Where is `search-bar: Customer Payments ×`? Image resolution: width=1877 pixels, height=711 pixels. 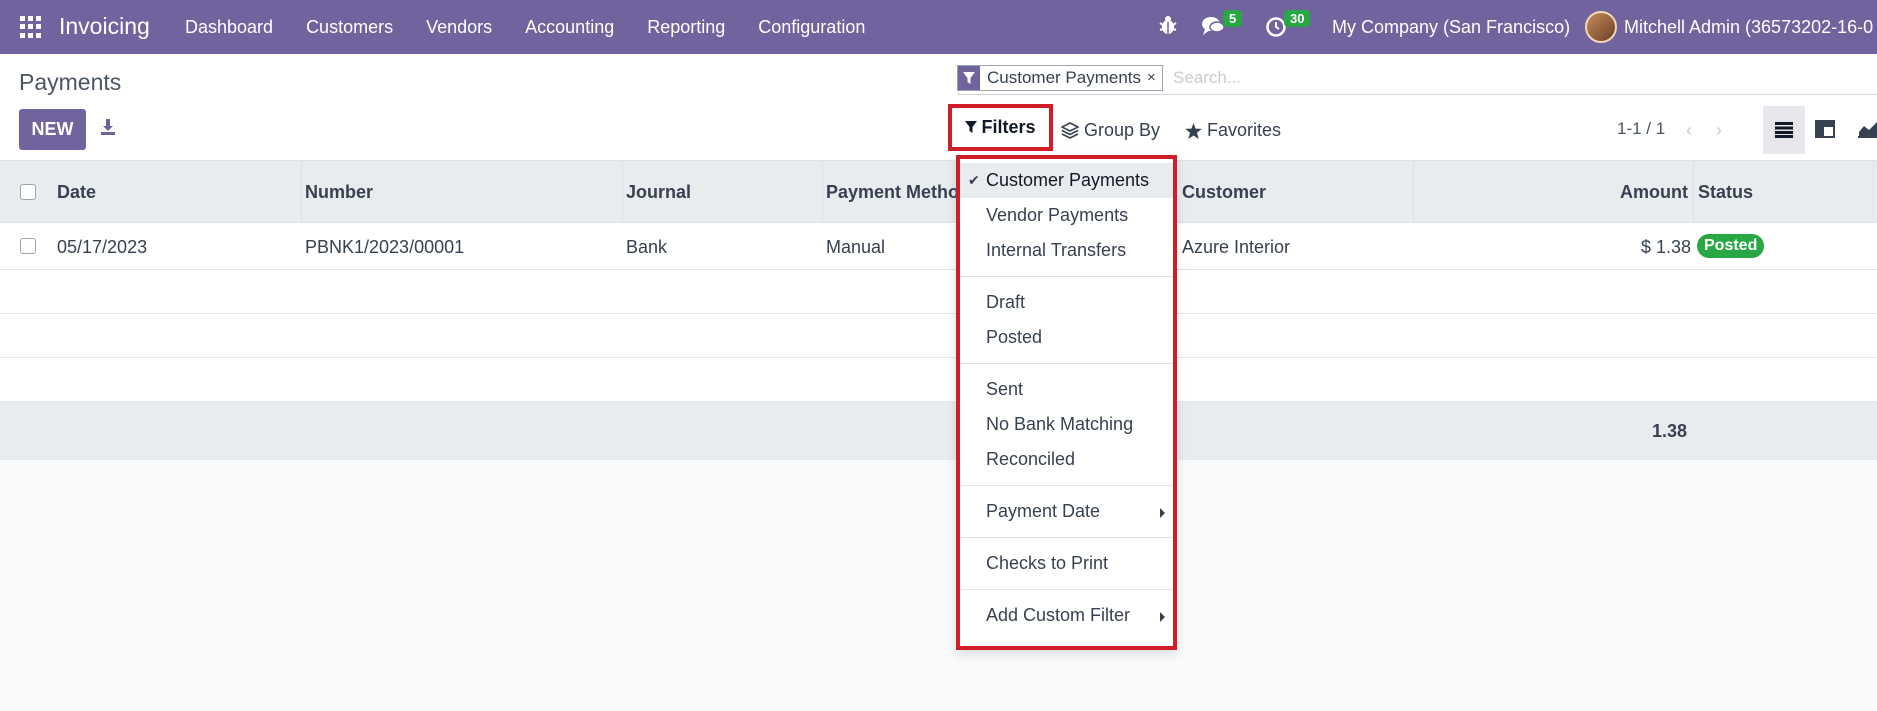
search-bar: Customer Payments × is located at coordinates (1417, 79).